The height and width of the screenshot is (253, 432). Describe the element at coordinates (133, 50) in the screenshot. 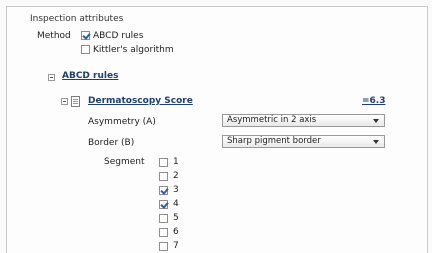

I see `kittler-algorithm-option-label: Kittler's algorithm` at that location.